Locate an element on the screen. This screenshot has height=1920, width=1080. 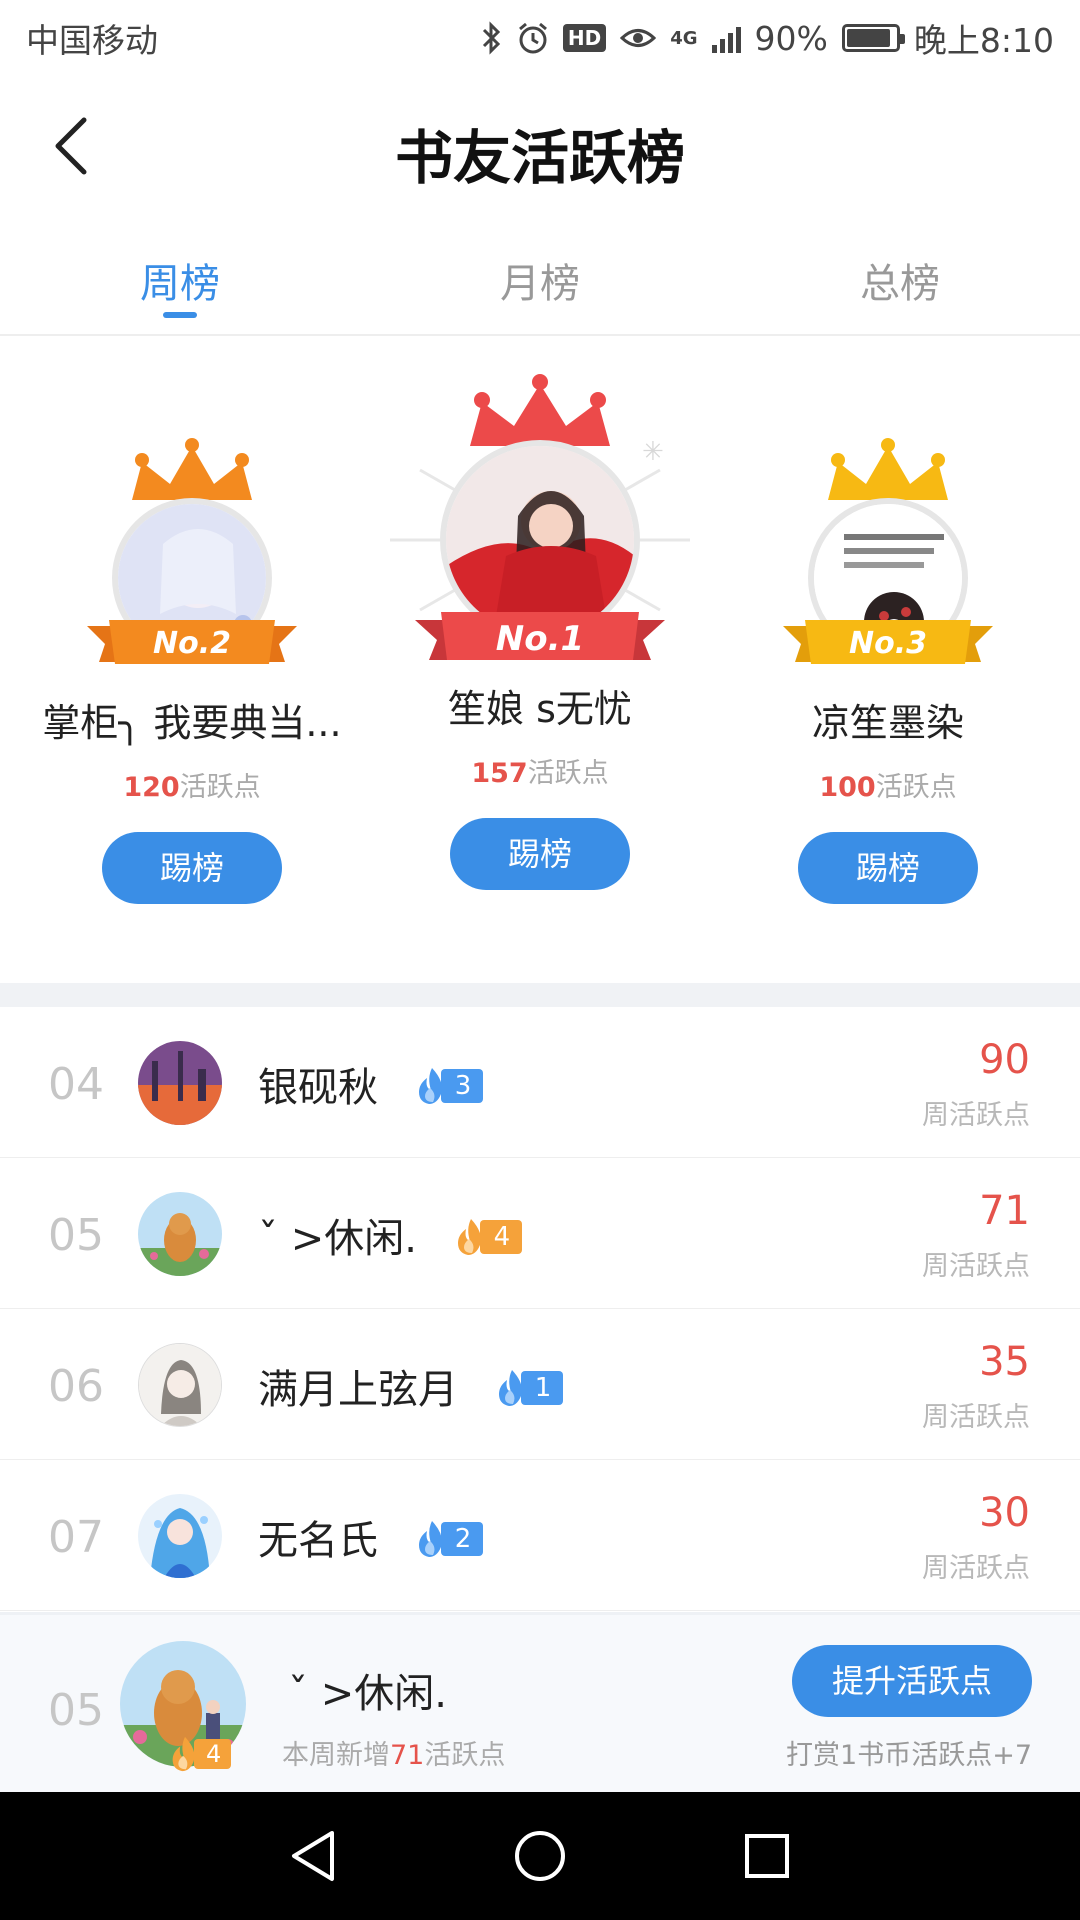
level-badge: 1 is located at coordinates (529, 1388).